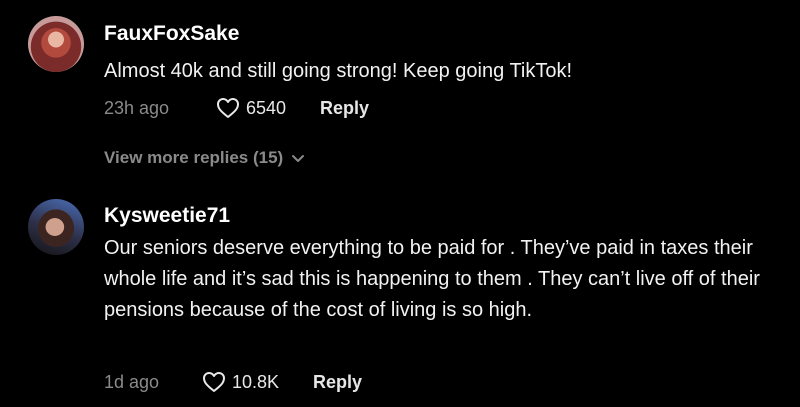 The image size is (800, 407). Describe the element at coordinates (171, 34) in the screenshot. I see `comment-username: FauxFoxSake` at that location.